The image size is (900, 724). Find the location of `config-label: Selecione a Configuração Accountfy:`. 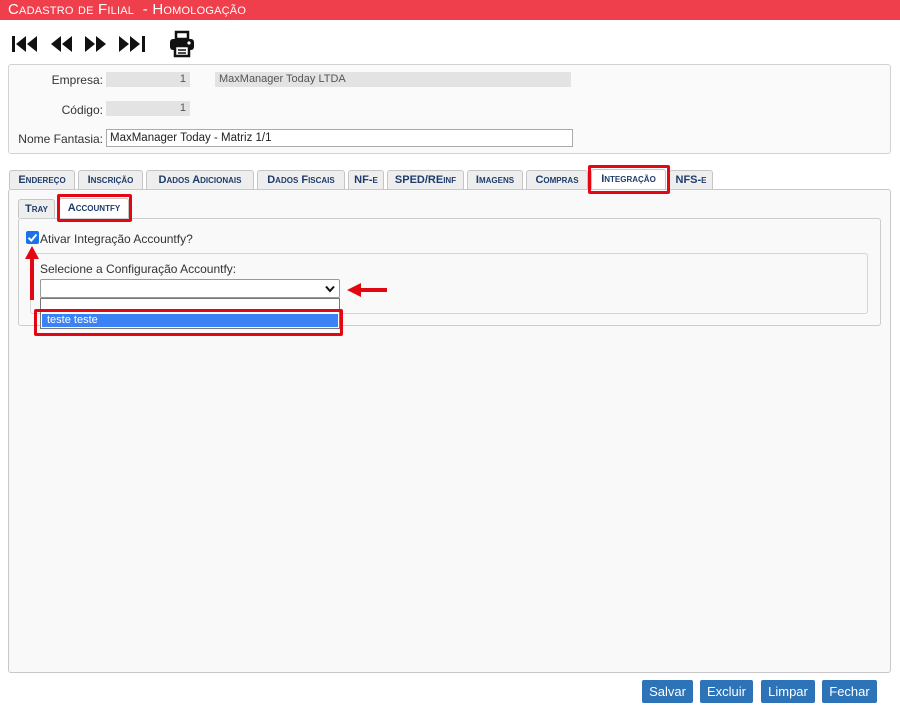

config-label: Selecione a Configuração Accountfy: is located at coordinates (138, 269).